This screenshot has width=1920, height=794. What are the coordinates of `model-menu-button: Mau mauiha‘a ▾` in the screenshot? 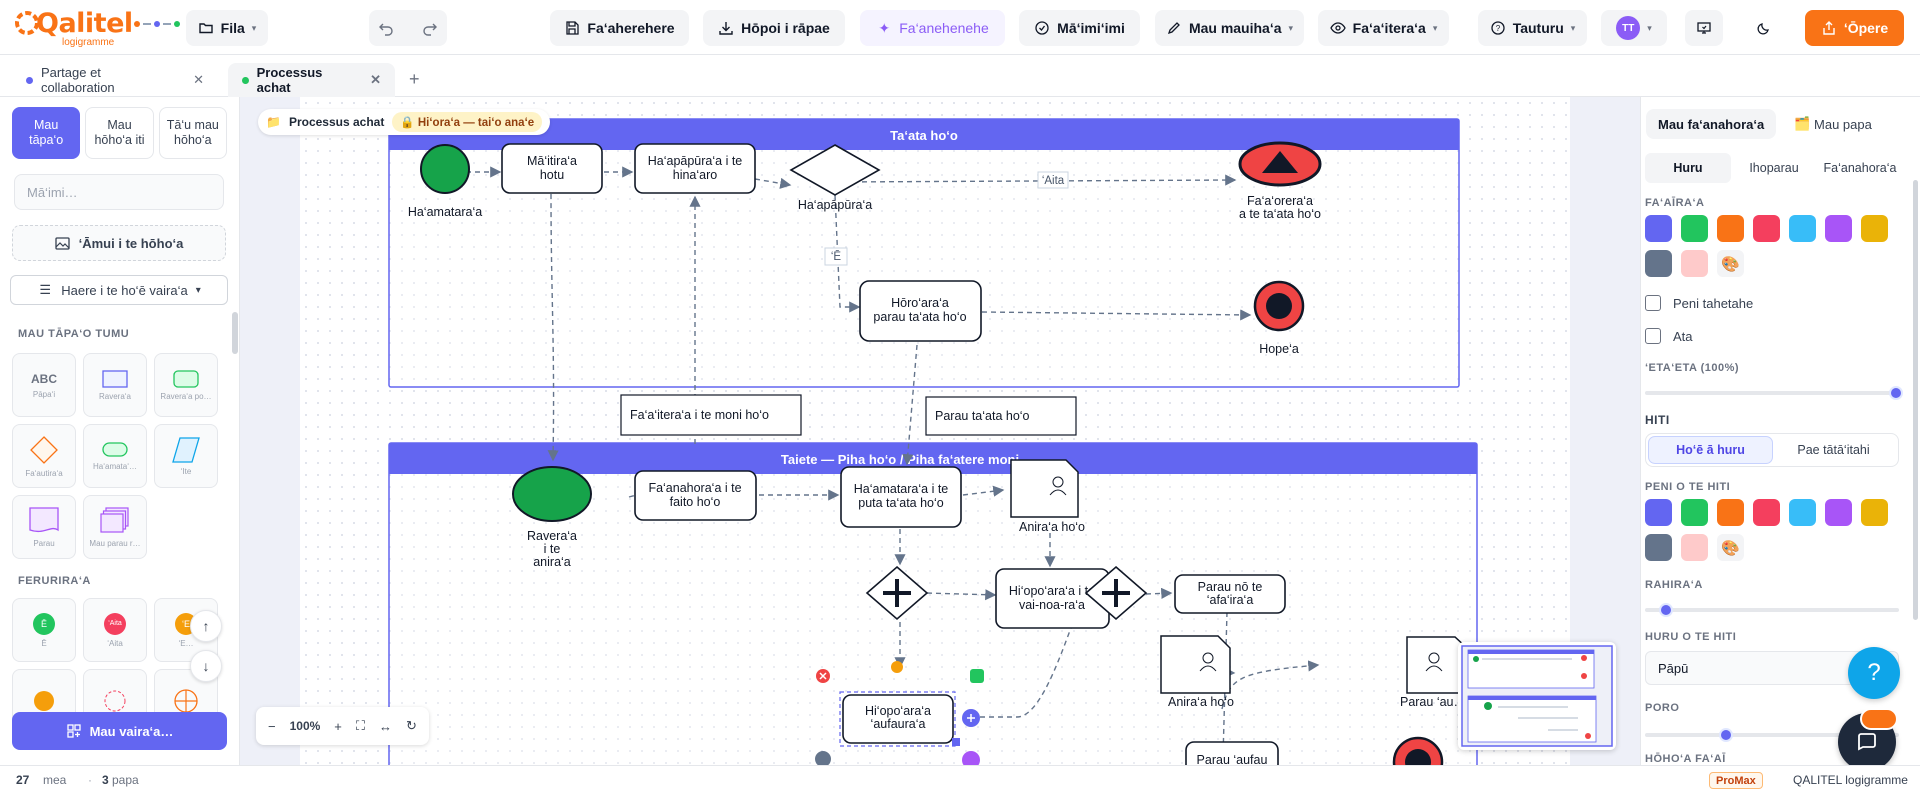 It's located at (1229, 28).